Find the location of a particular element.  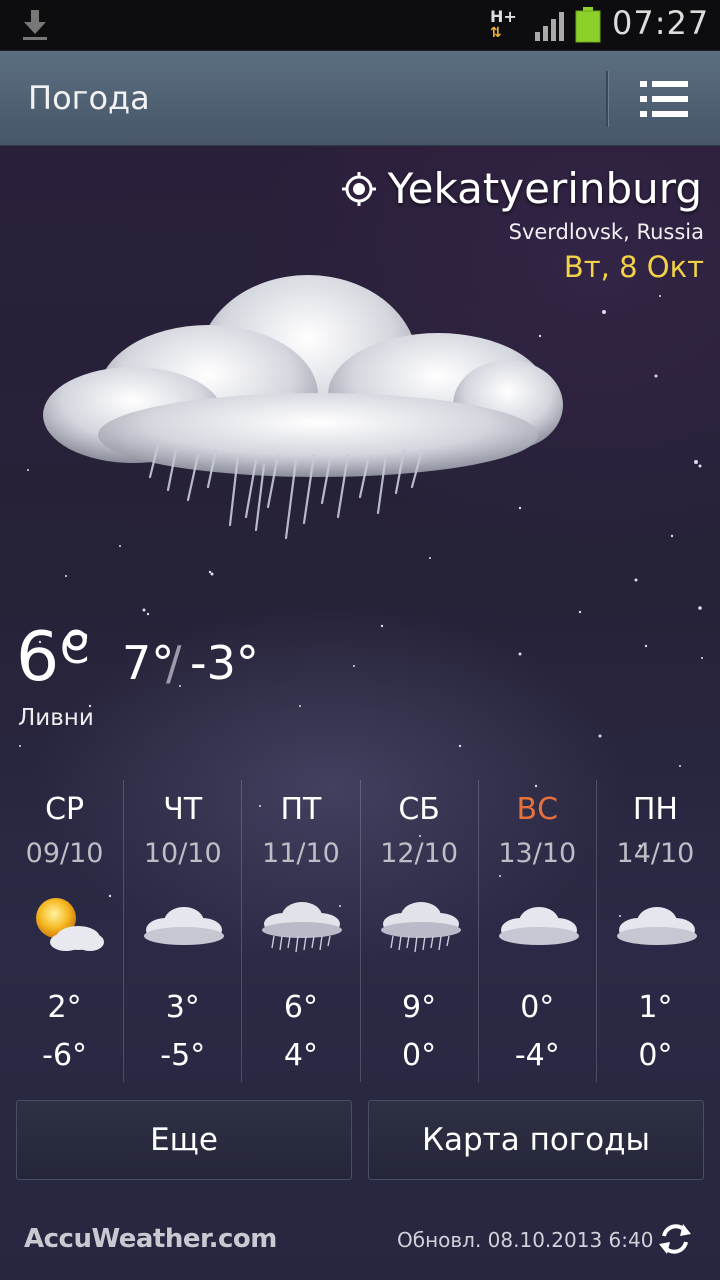

app-bar: Погода is located at coordinates (360, 98).